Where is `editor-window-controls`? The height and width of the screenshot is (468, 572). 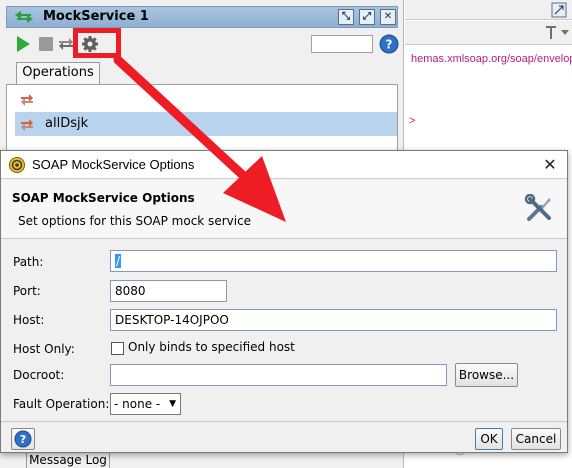
editor-window-controls is located at coordinates (488, 10).